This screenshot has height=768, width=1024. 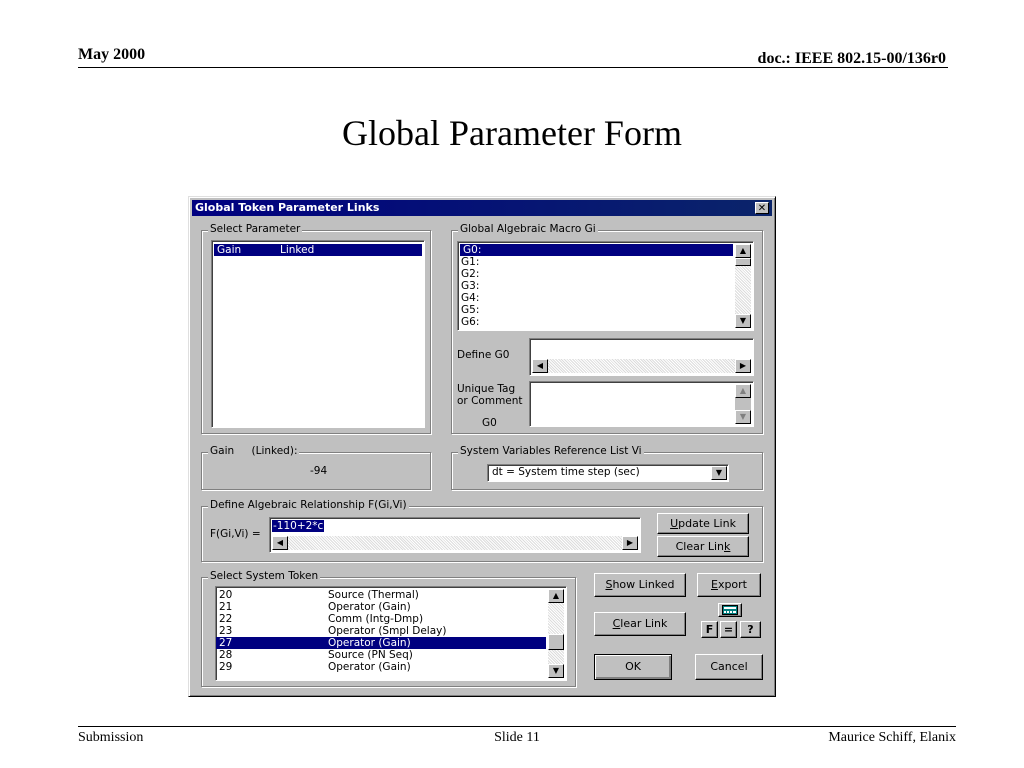 I want to click on system-variables-select: dt = System time step (sec) ▼, so click(x=608, y=473).